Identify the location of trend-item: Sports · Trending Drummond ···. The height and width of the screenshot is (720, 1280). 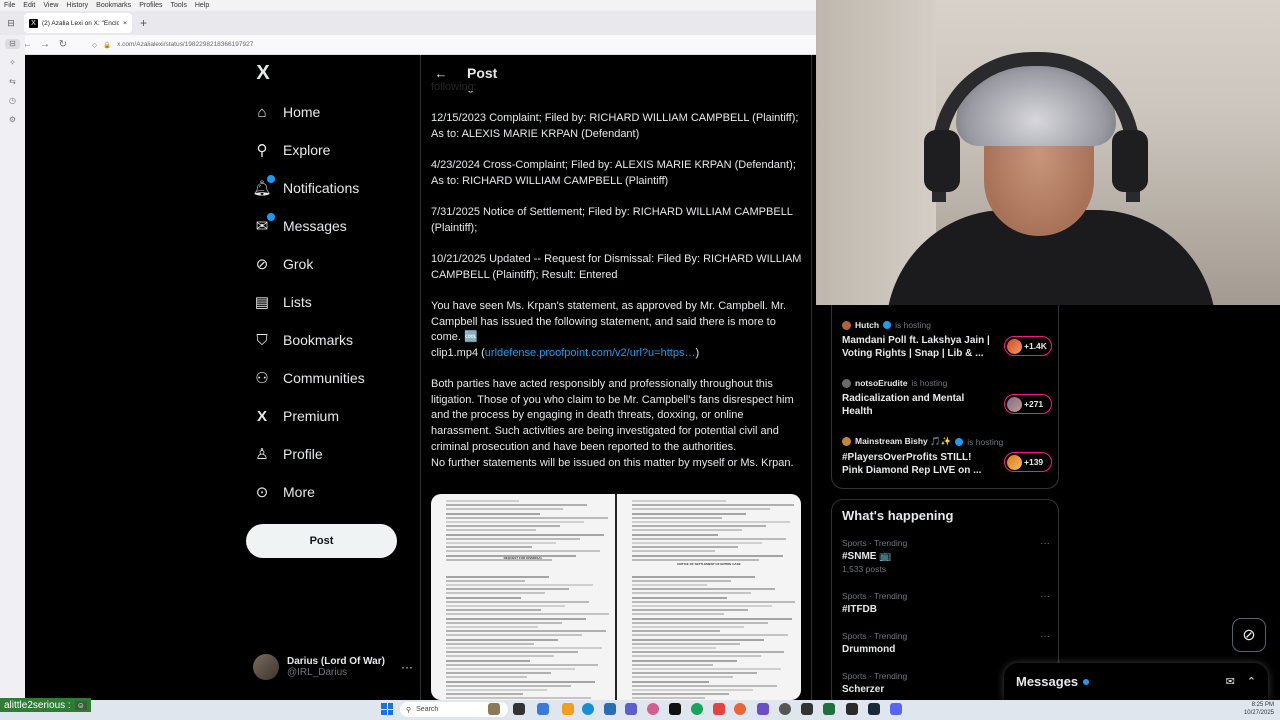
(946, 643).